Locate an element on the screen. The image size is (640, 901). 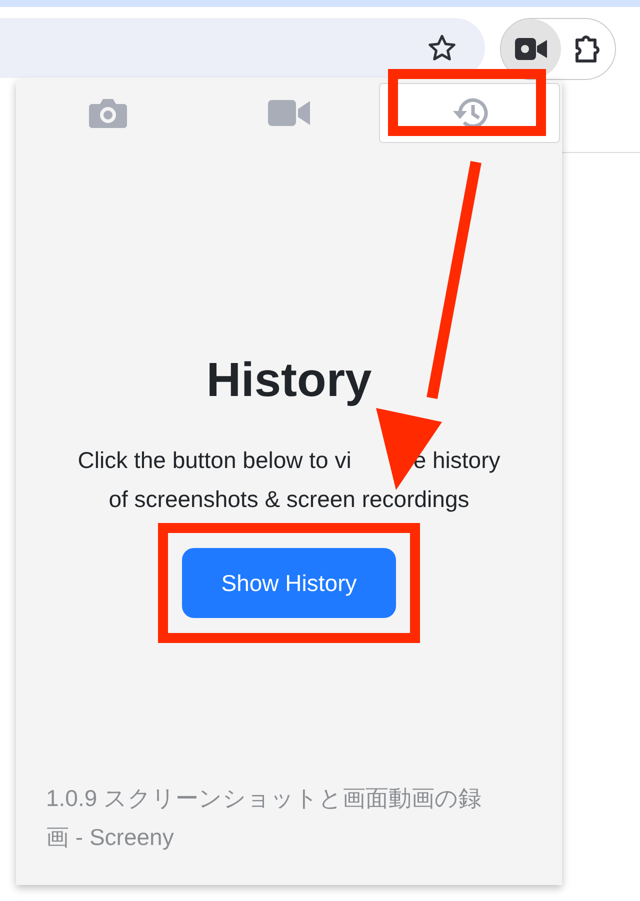
version-text: 1.0.9 スクリーンショットと画面動画の録画 - Screeny is located at coordinates (264, 818).